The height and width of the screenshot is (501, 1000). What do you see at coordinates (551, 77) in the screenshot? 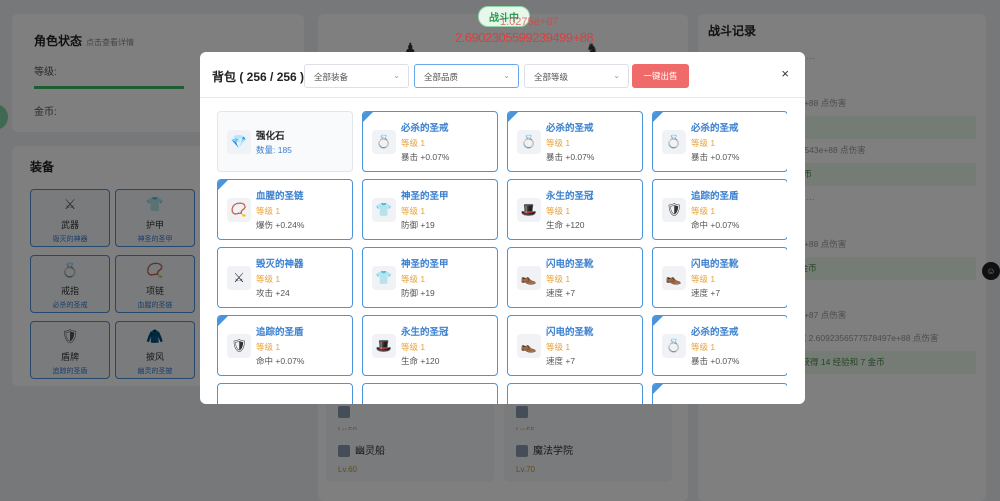
I see `select-value: 全部等级` at bounding box center [551, 77].